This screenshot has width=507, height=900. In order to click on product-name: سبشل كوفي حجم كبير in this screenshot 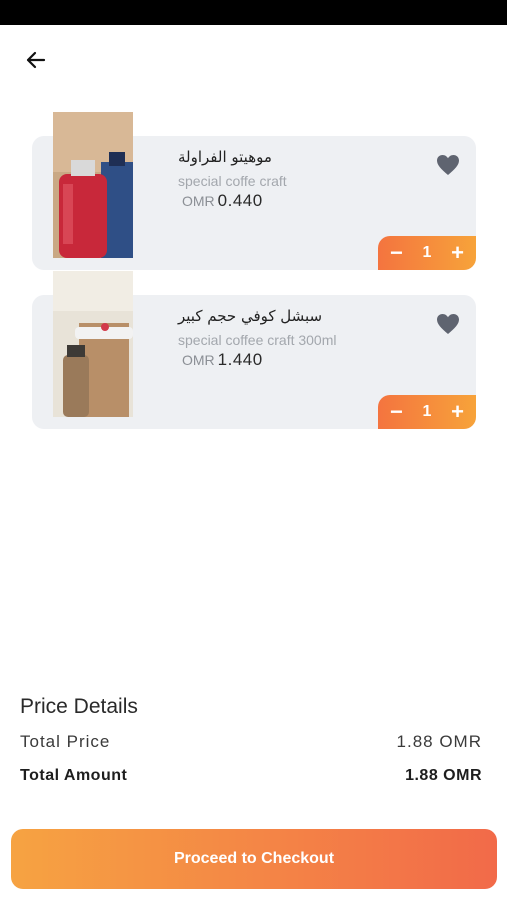, I will do `click(250, 316)`.